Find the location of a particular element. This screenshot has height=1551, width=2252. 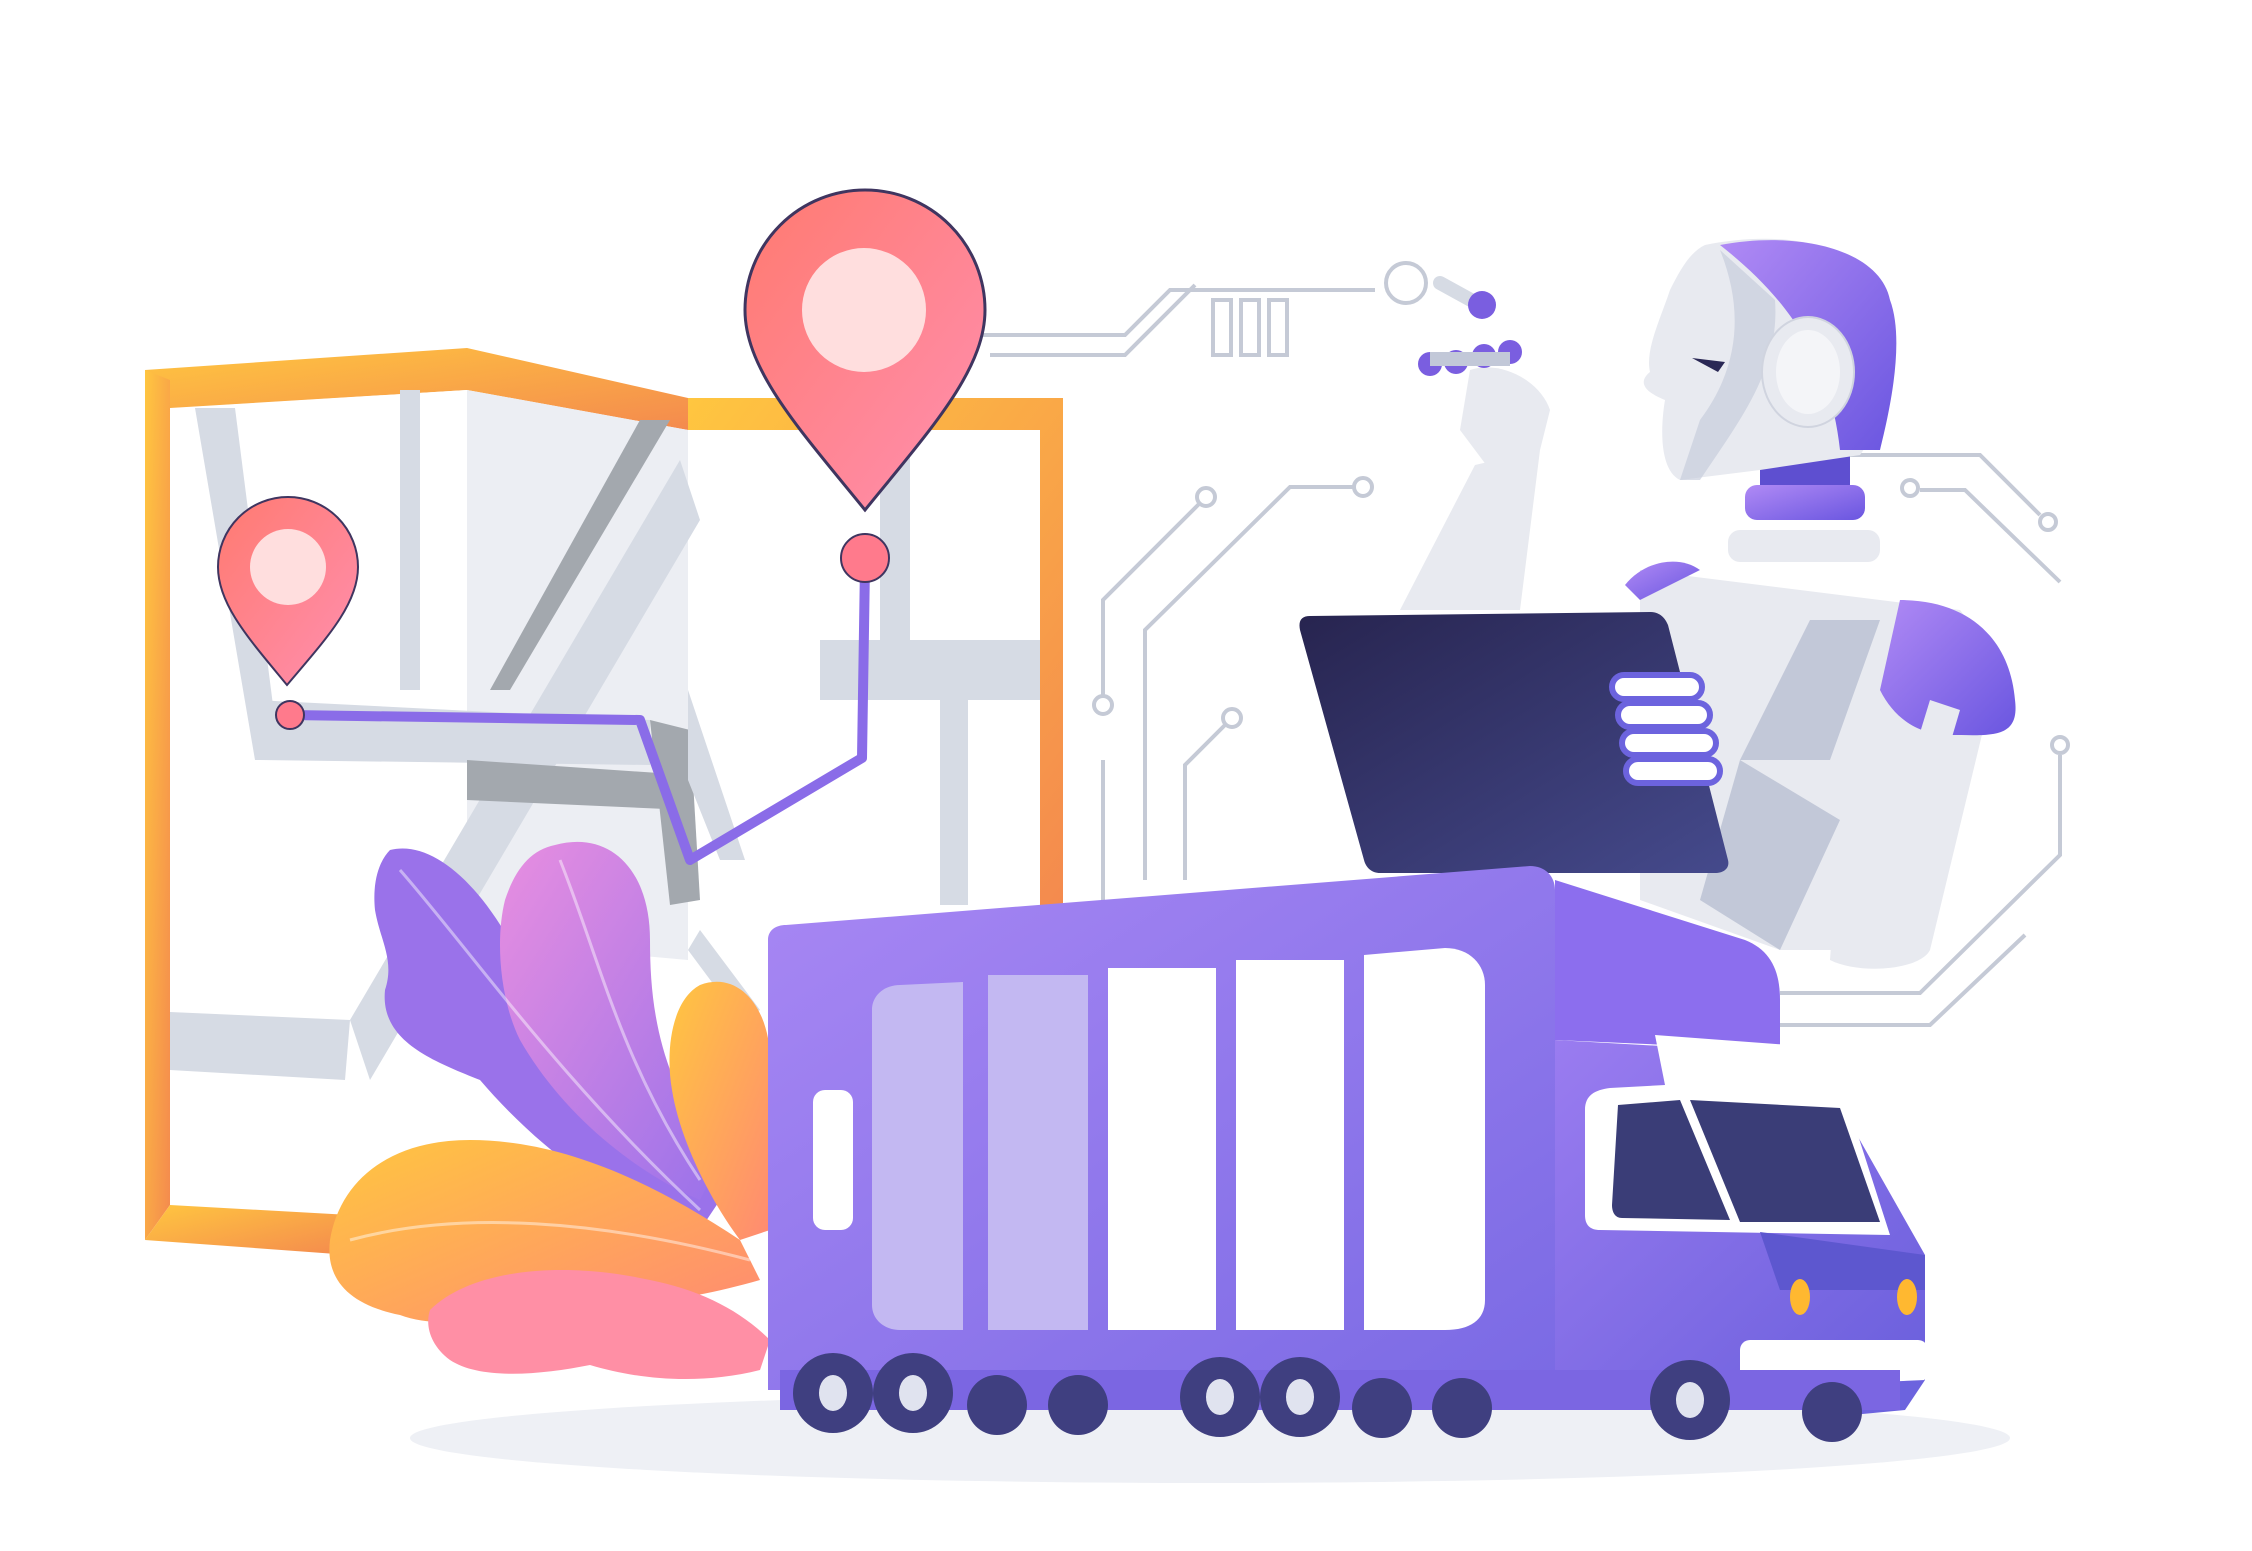

route-start-dot is located at coordinates (290, 715).